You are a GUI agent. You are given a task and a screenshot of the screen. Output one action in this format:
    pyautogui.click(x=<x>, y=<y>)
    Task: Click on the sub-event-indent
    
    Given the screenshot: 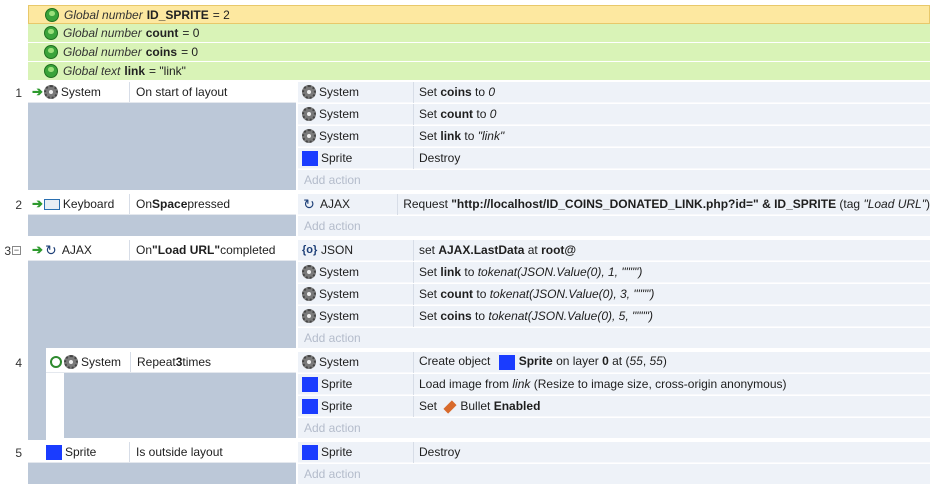 What is the action you would take?
    pyautogui.click(x=37, y=394)
    